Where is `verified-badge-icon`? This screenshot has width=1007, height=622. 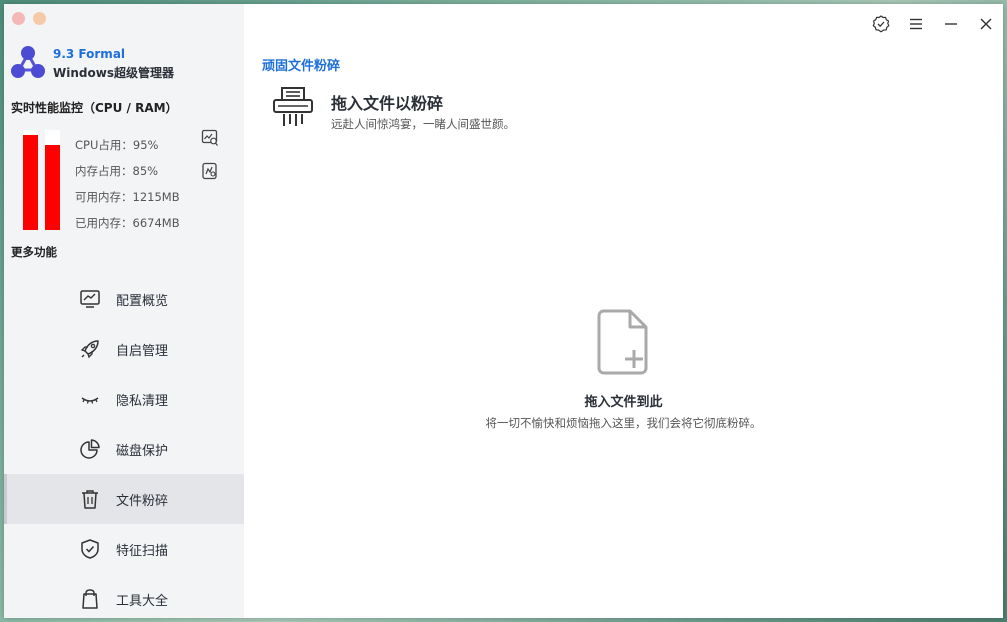 verified-badge-icon is located at coordinates (881, 24).